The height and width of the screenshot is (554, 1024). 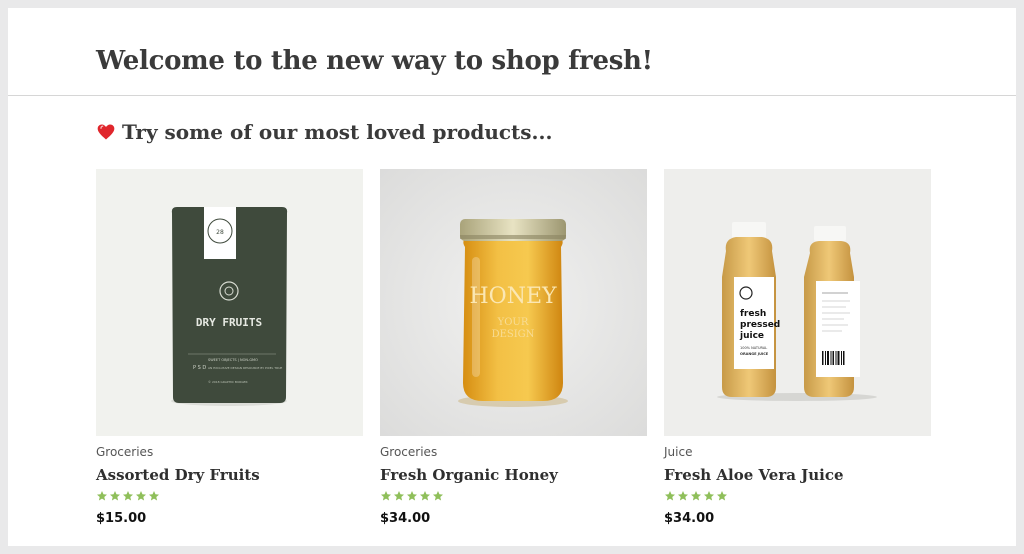 I want to click on product-image-honey: HONEY YOUR DESIGN, so click(x=513, y=302).